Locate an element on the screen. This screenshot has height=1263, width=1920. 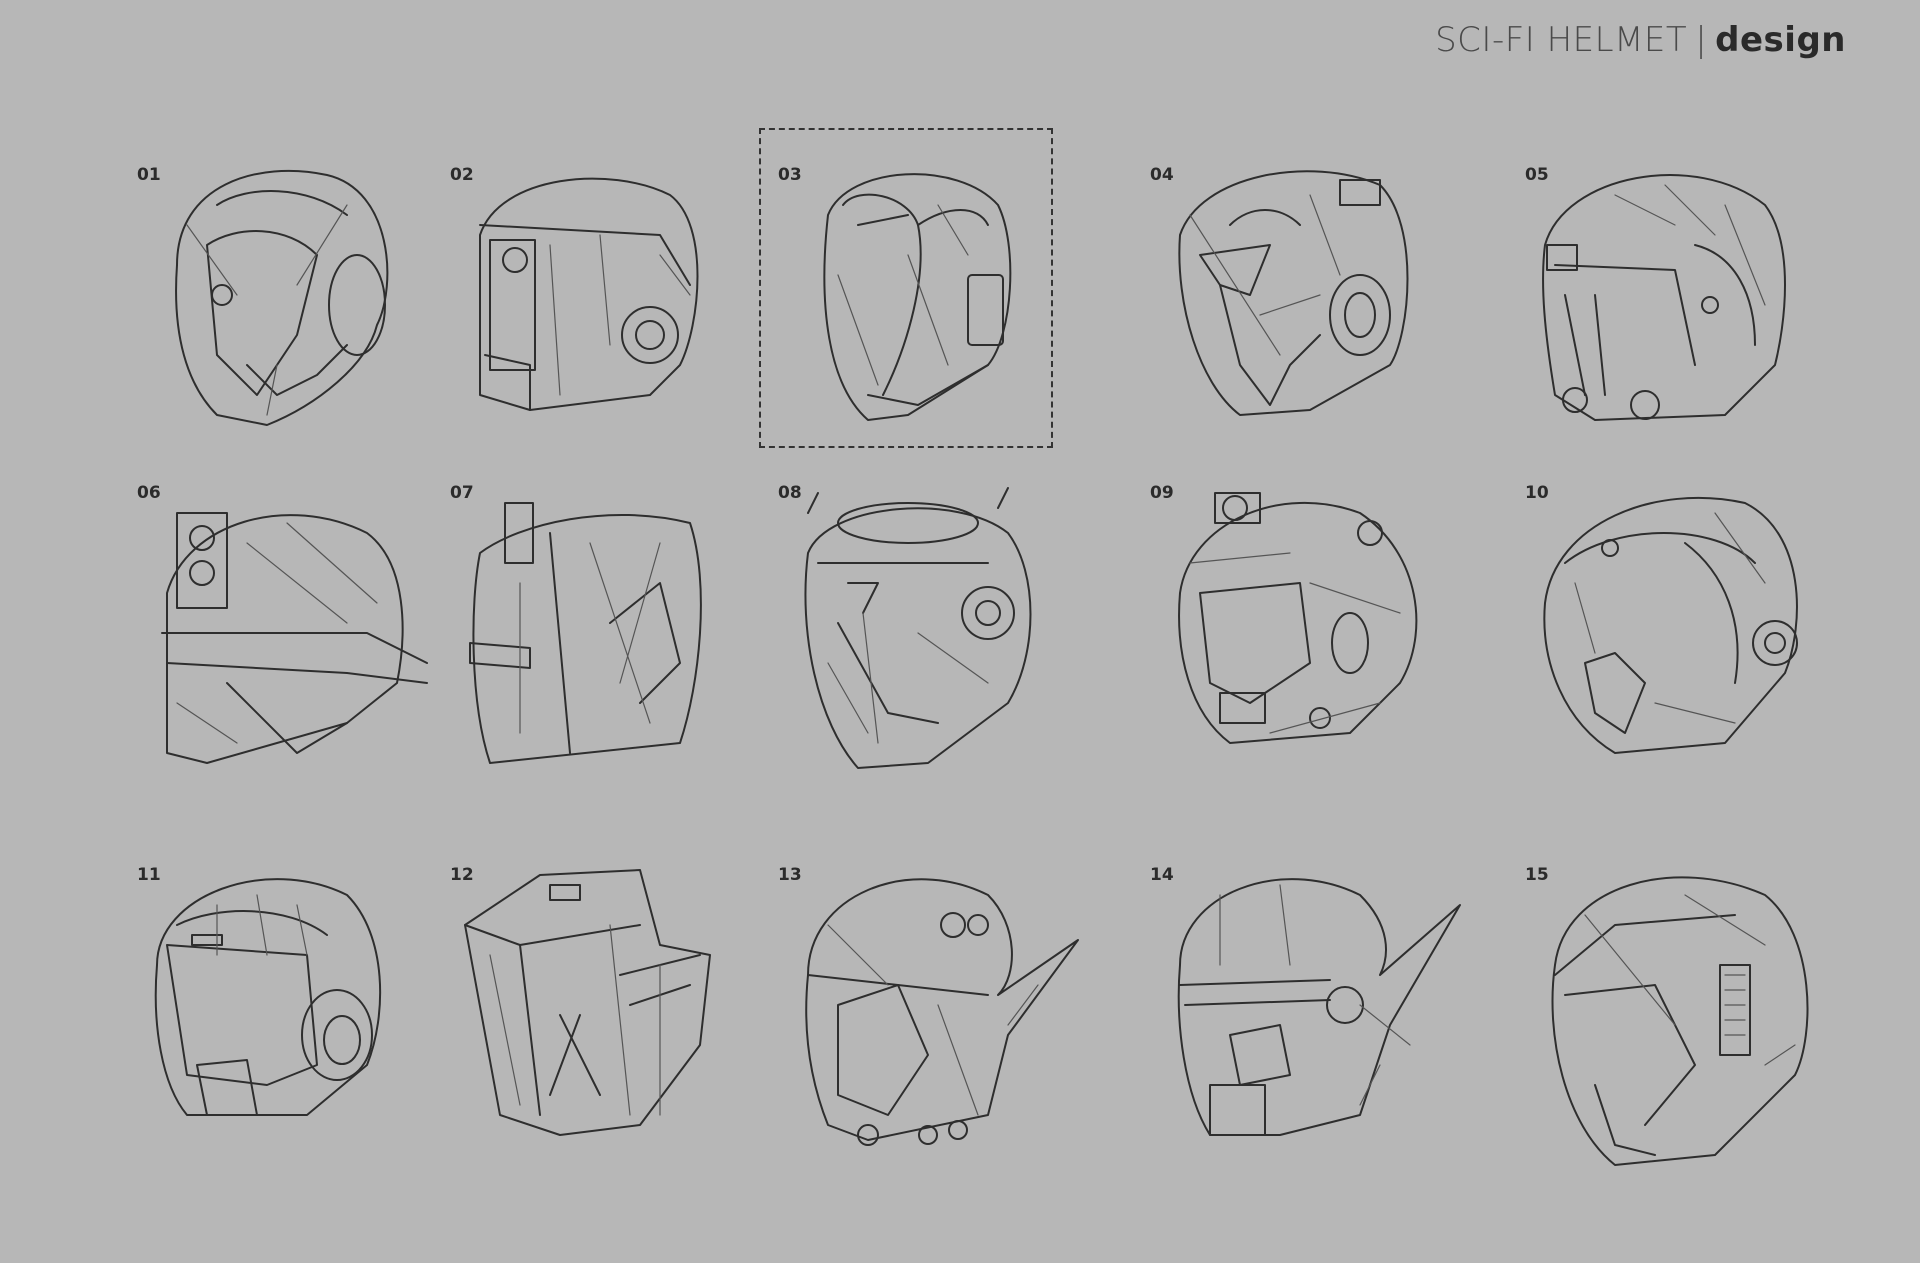
helmet-sketch-03: 03 is located at coordinates (938, 315).